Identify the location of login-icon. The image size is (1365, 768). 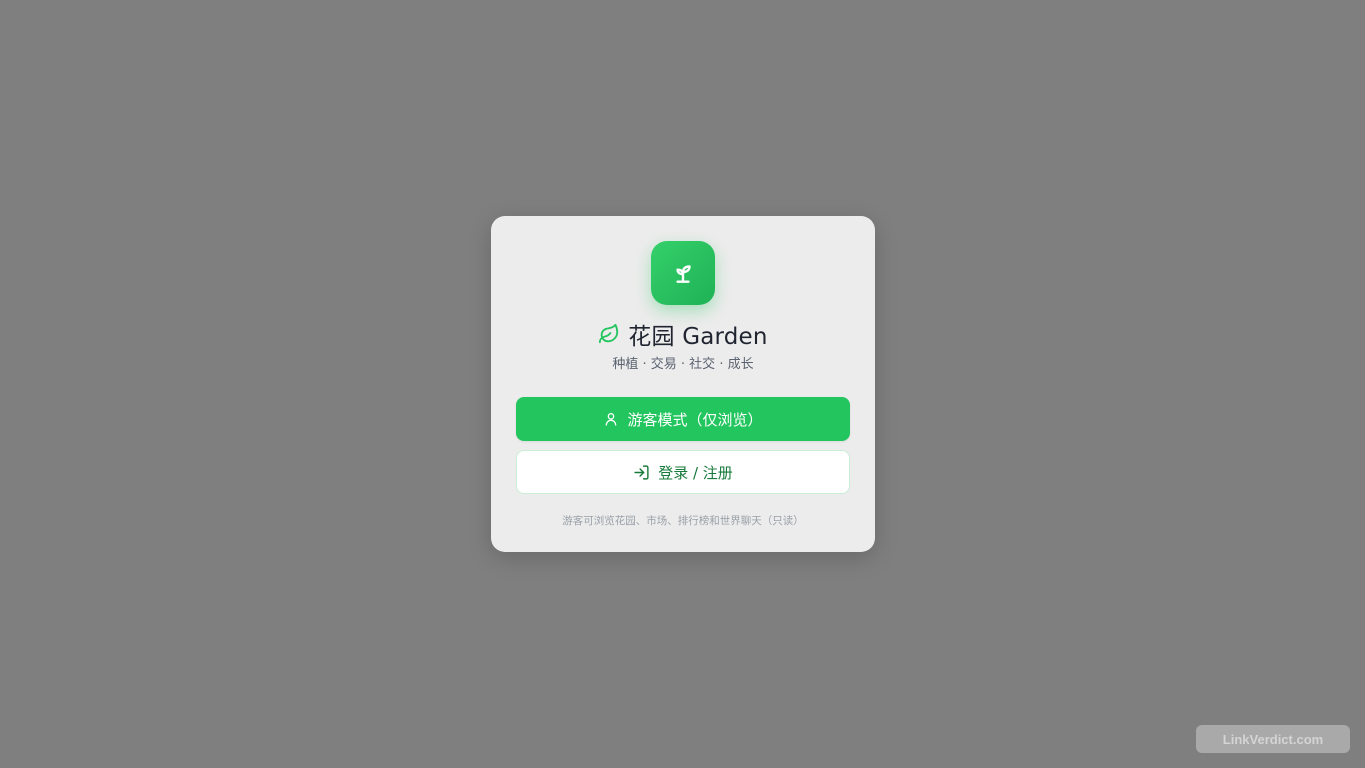
(641, 472).